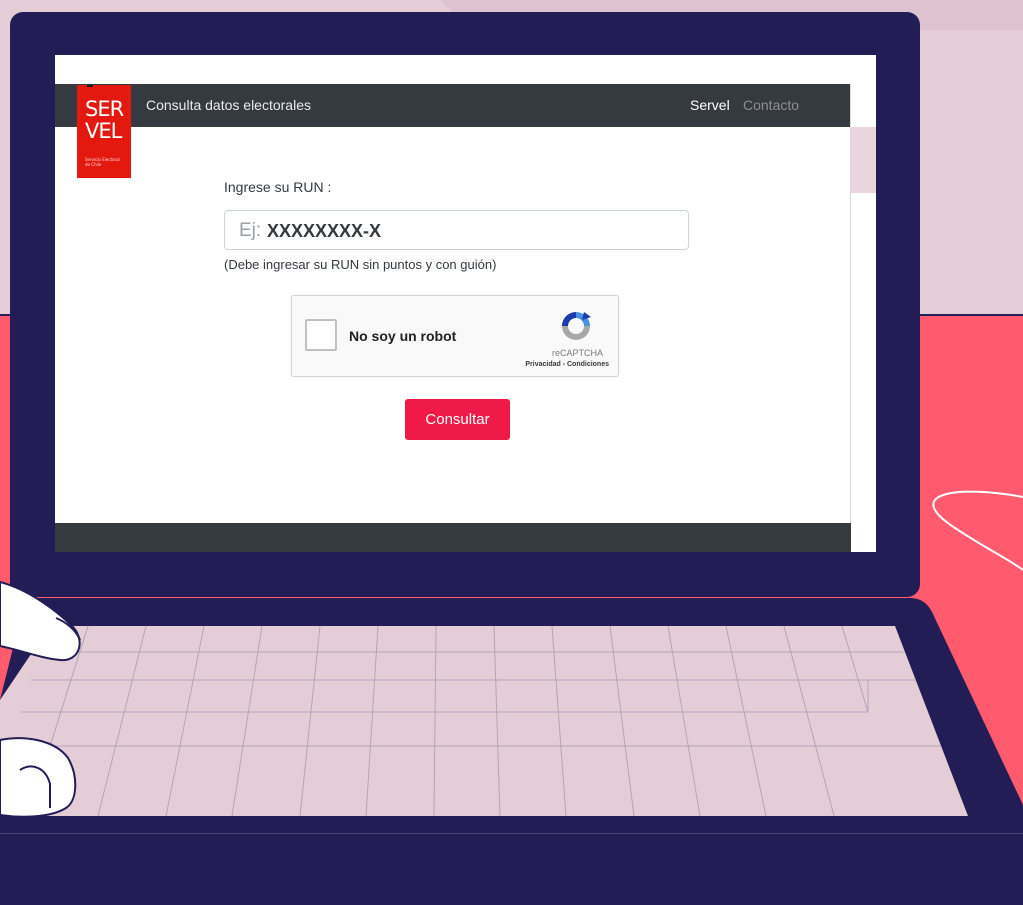 The image size is (1023, 905). What do you see at coordinates (511, 869) in the screenshot?
I see `desk` at bounding box center [511, 869].